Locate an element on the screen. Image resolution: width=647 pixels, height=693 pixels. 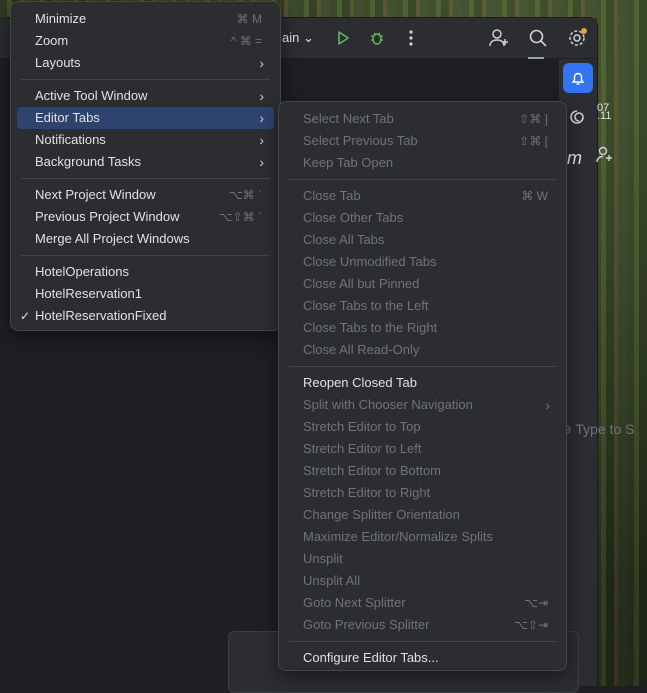
menu-item-label: Close Unmodified Tabs is located at coordinates (370, 261).